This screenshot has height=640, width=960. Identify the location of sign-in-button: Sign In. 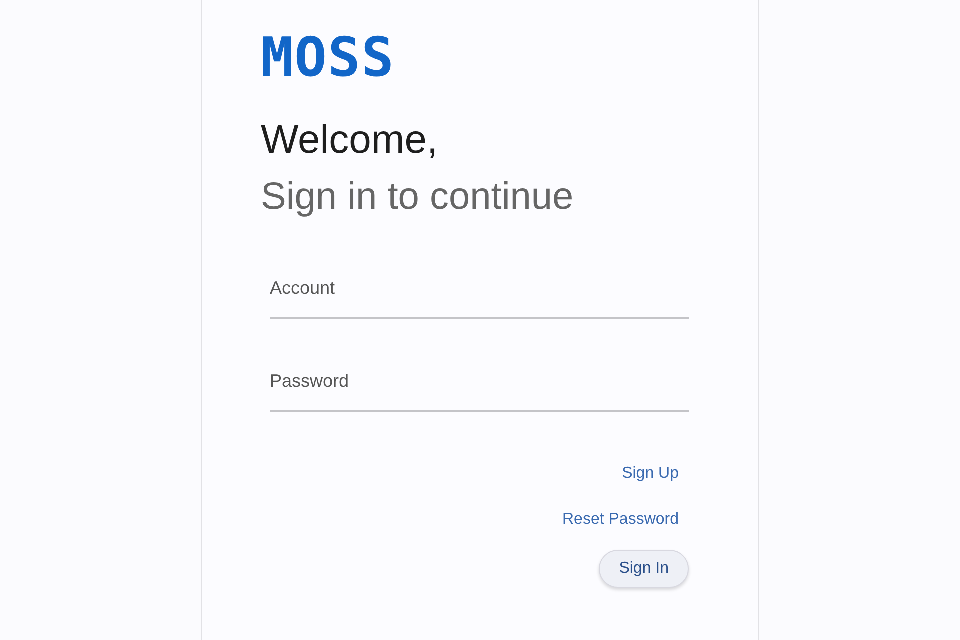
(644, 569).